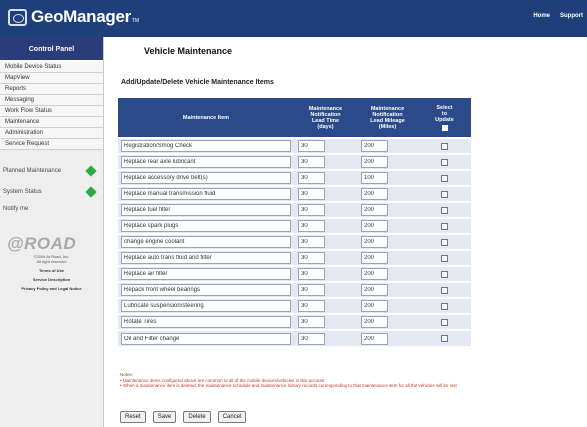 Image resolution: width=587 pixels, height=427 pixels. What do you see at coordinates (541, 16) in the screenshot?
I see `home-link: Home` at bounding box center [541, 16].